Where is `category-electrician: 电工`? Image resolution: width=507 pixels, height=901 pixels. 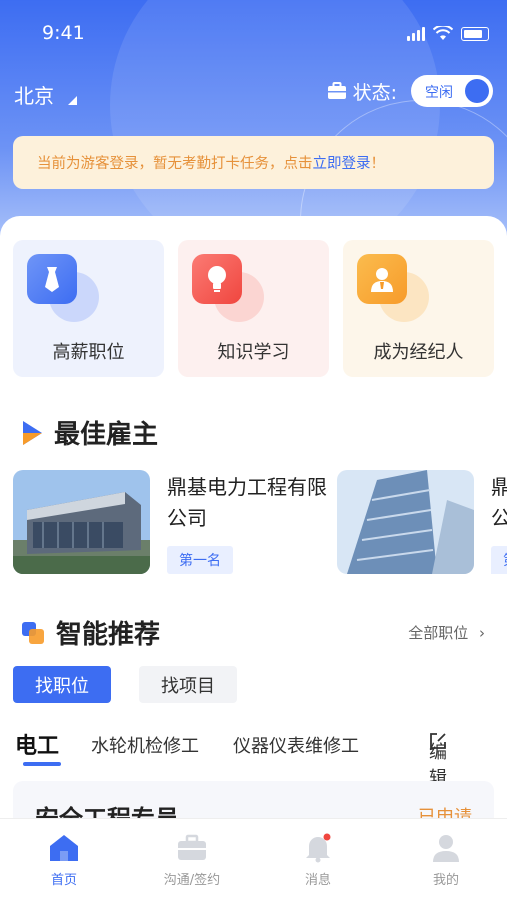
category-electrician: 电工 is located at coordinates (37, 744).